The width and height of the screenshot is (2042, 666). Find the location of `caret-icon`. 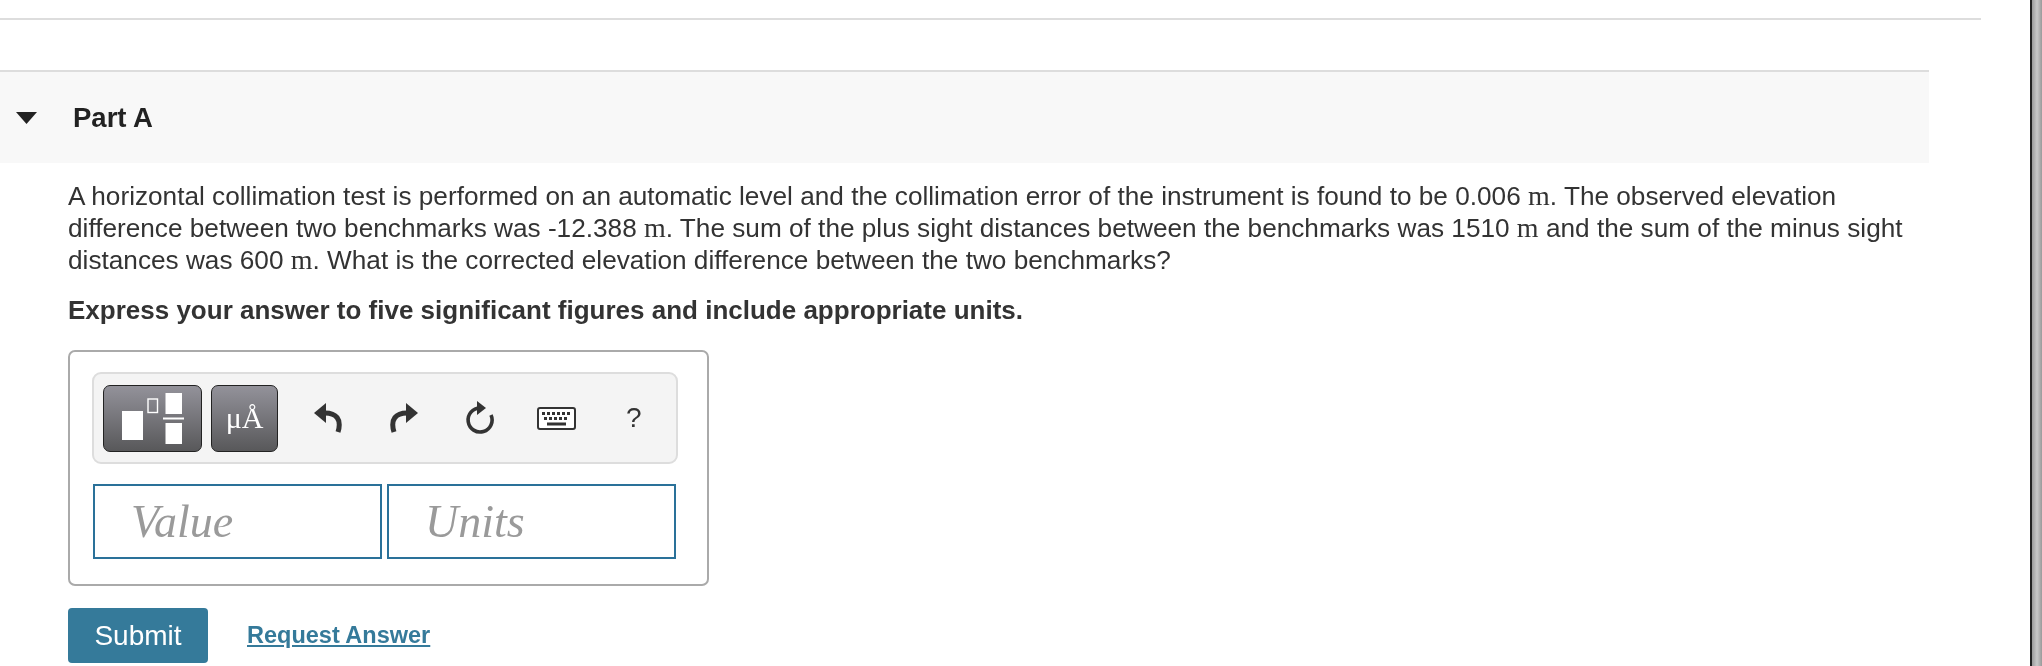

caret-icon is located at coordinates (26, 117).